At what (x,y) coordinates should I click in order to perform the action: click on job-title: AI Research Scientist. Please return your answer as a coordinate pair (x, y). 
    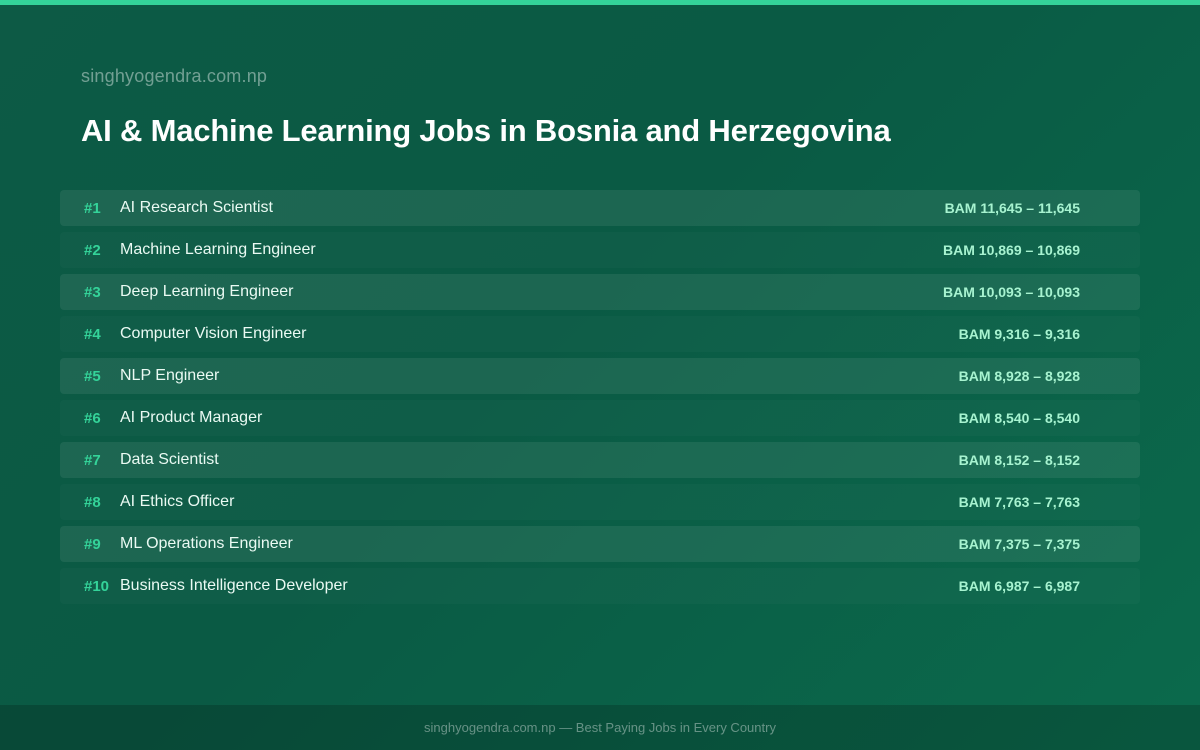
    Looking at the image, I should click on (196, 207).